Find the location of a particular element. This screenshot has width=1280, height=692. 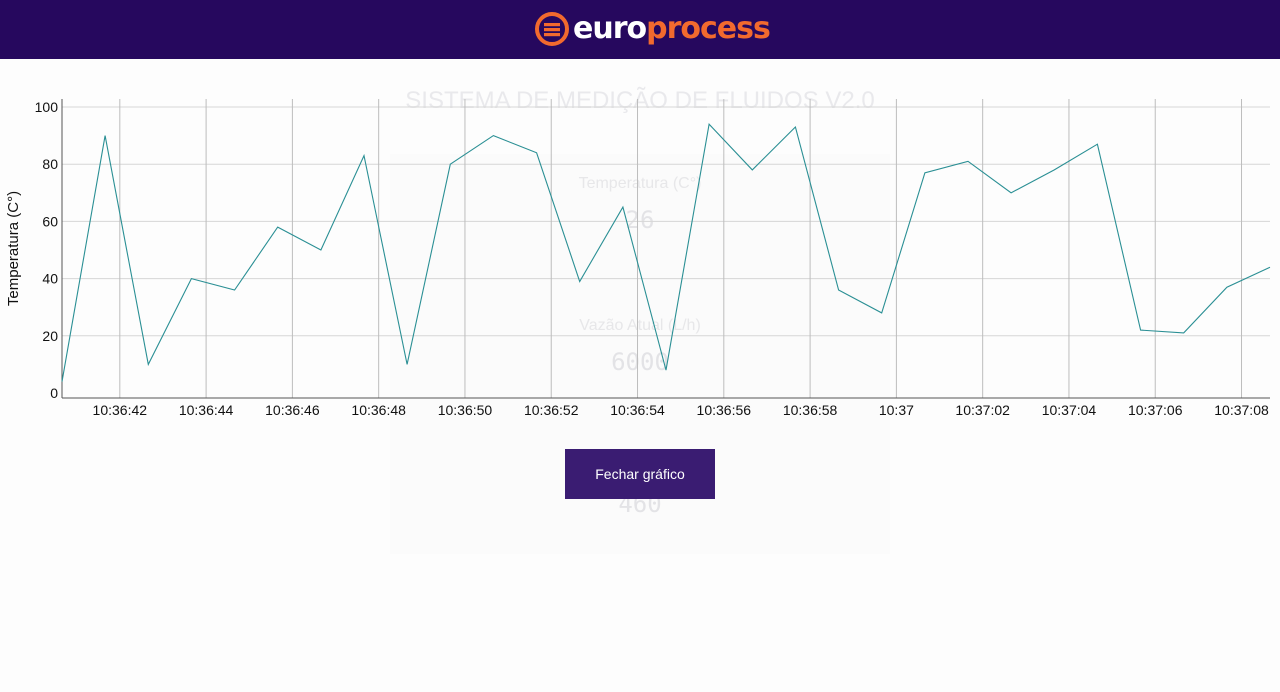

x-tick-label: 10:37:08 is located at coordinates (1241, 410).